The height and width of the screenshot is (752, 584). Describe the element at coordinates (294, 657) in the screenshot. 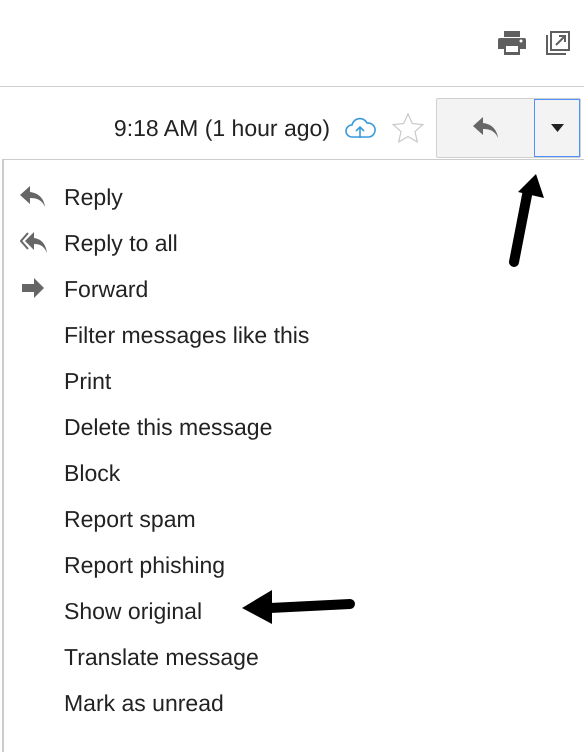

I see `menu-item: Translate message` at that location.